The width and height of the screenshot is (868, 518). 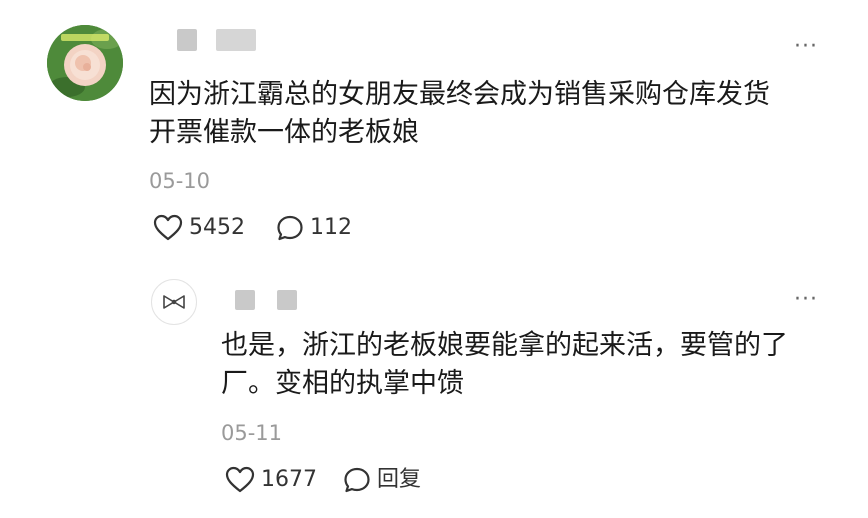 I want to click on like-button: 1677, so click(x=271, y=480).